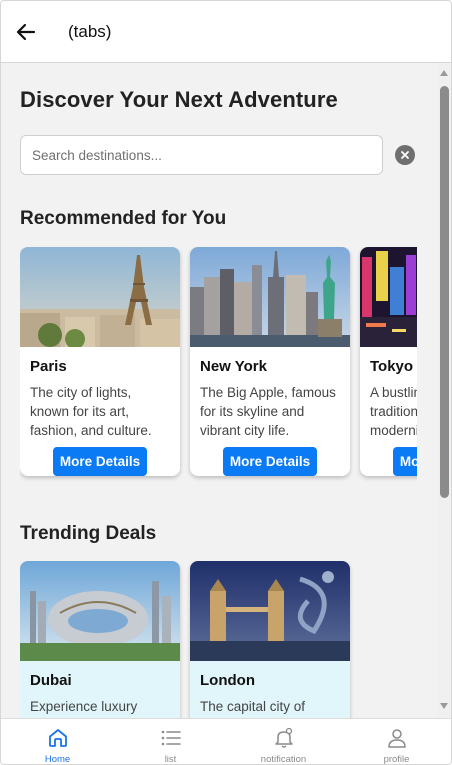 The width and height of the screenshot is (452, 765). Describe the element at coordinates (396, 759) in the screenshot. I see `tab-label: profile` at that location.